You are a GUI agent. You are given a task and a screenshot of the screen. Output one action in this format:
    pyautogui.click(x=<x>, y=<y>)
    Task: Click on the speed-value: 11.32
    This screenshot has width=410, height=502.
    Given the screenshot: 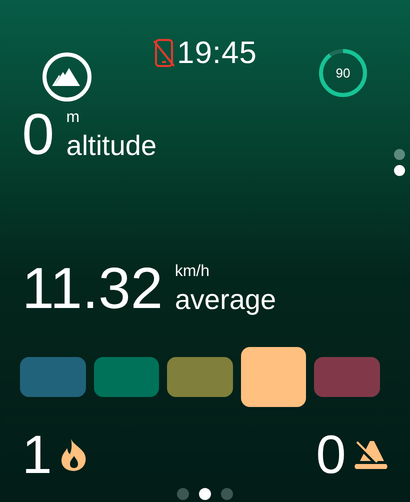 What is the action you would take?
    pyautogui.click(x=92, y=289)
    